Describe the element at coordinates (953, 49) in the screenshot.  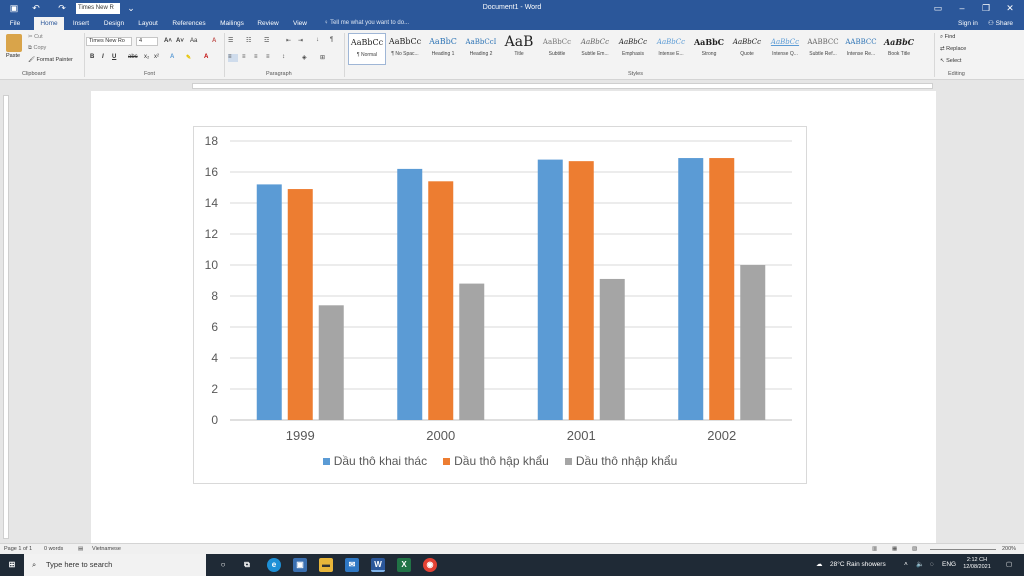
I see `replace-button: ⇄ Replace` at that location.